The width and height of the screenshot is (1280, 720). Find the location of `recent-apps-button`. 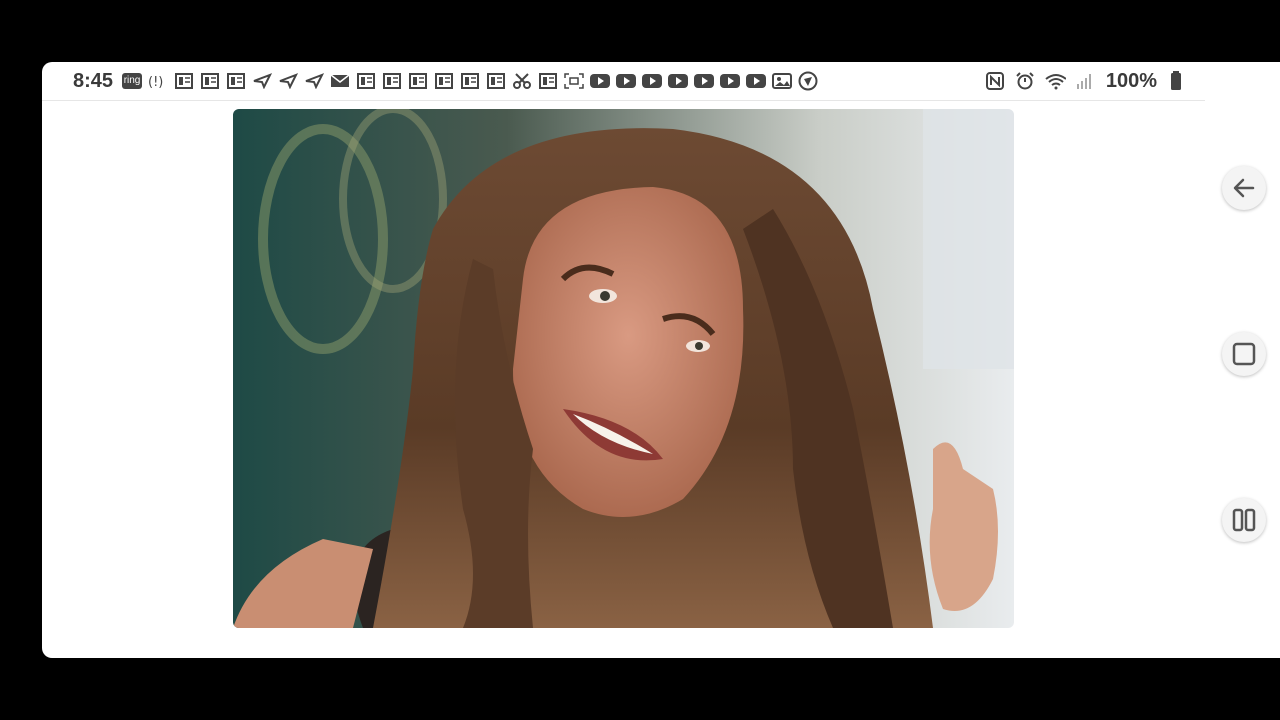

recent-apps-button is located at coordinates (1244, 520).